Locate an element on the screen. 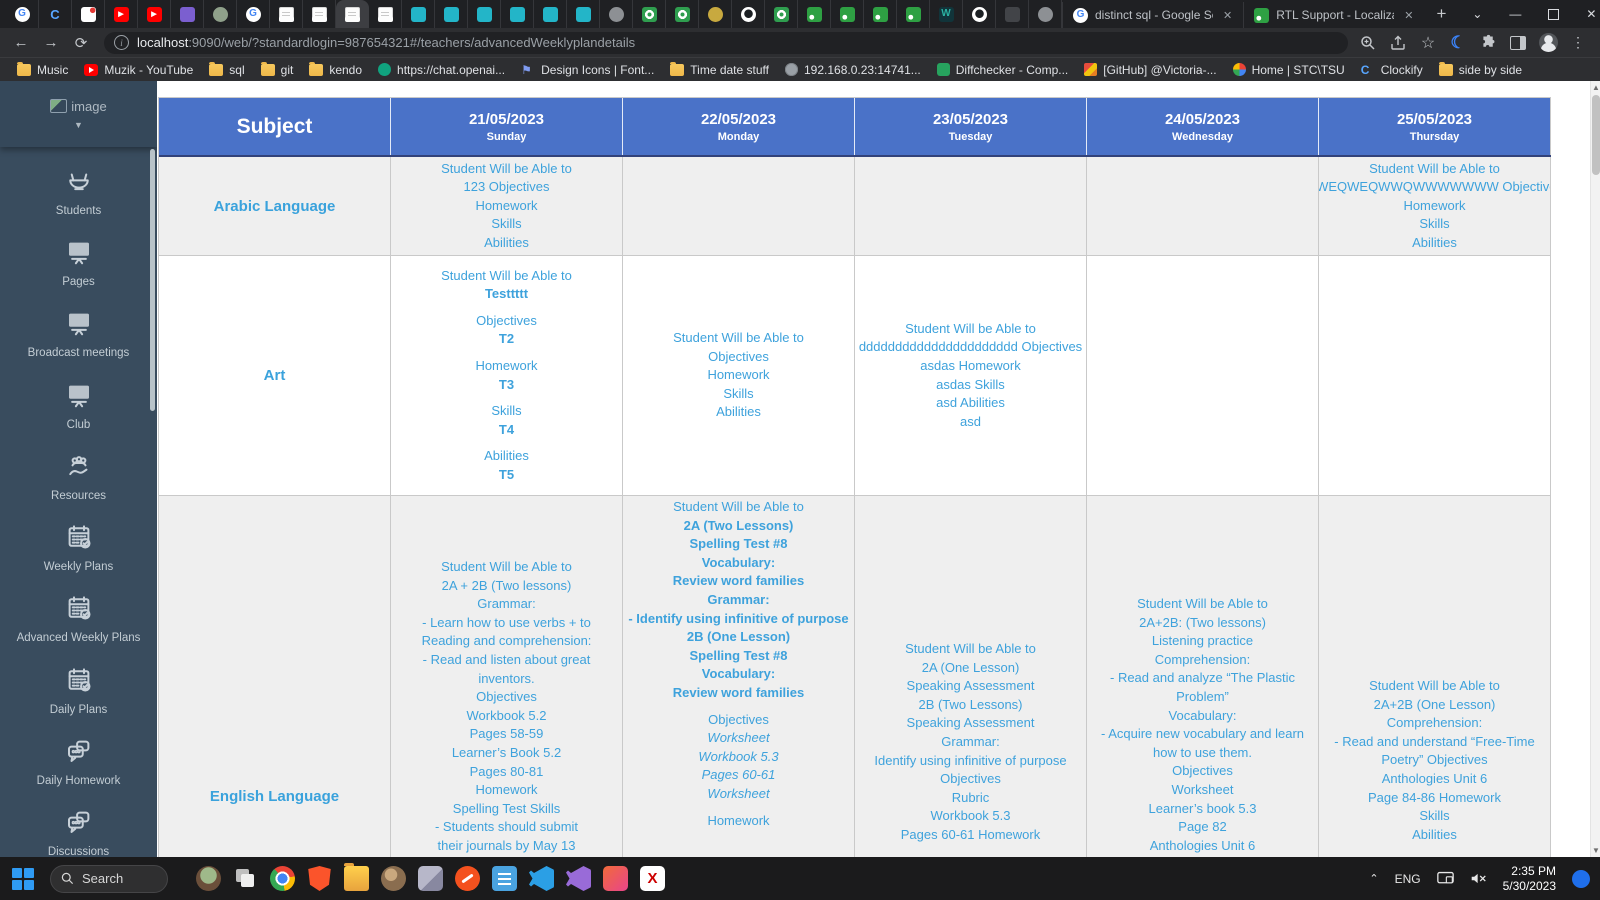  tray-chevron-icon: ⌃ is located at coordinates (1373, 878).